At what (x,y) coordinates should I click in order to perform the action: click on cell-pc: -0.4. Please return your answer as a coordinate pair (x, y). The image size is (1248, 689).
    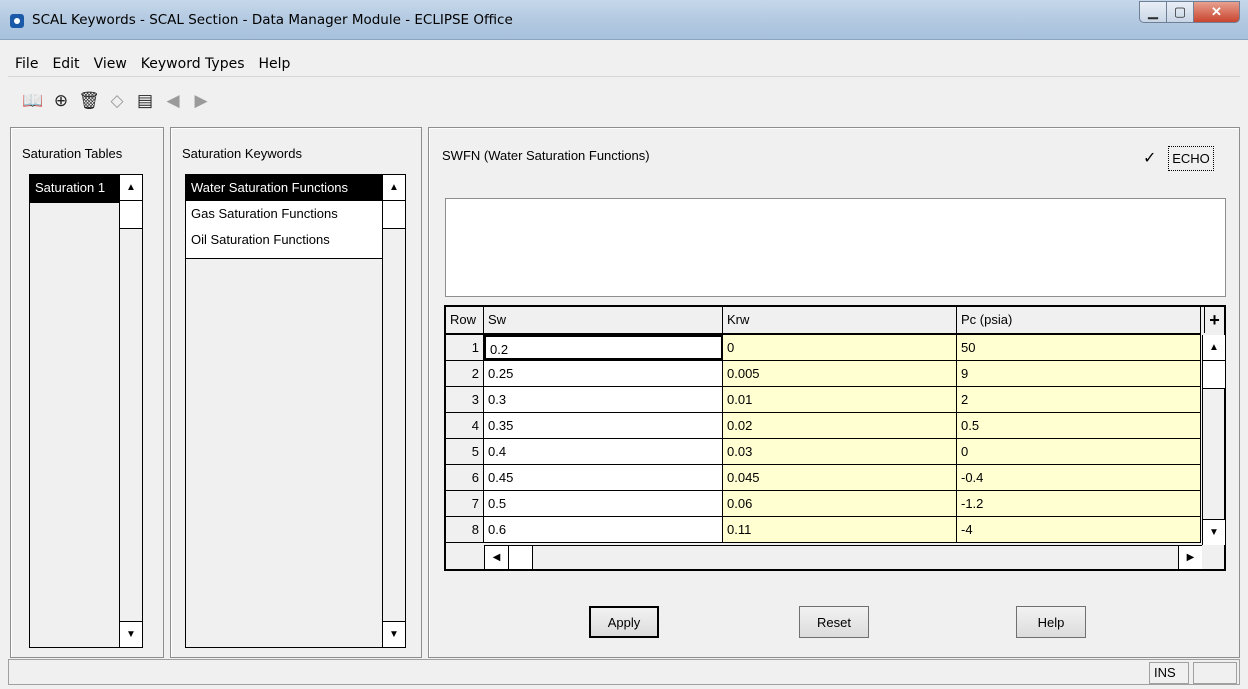
    Looking at the image, I should click on (1079, 477).